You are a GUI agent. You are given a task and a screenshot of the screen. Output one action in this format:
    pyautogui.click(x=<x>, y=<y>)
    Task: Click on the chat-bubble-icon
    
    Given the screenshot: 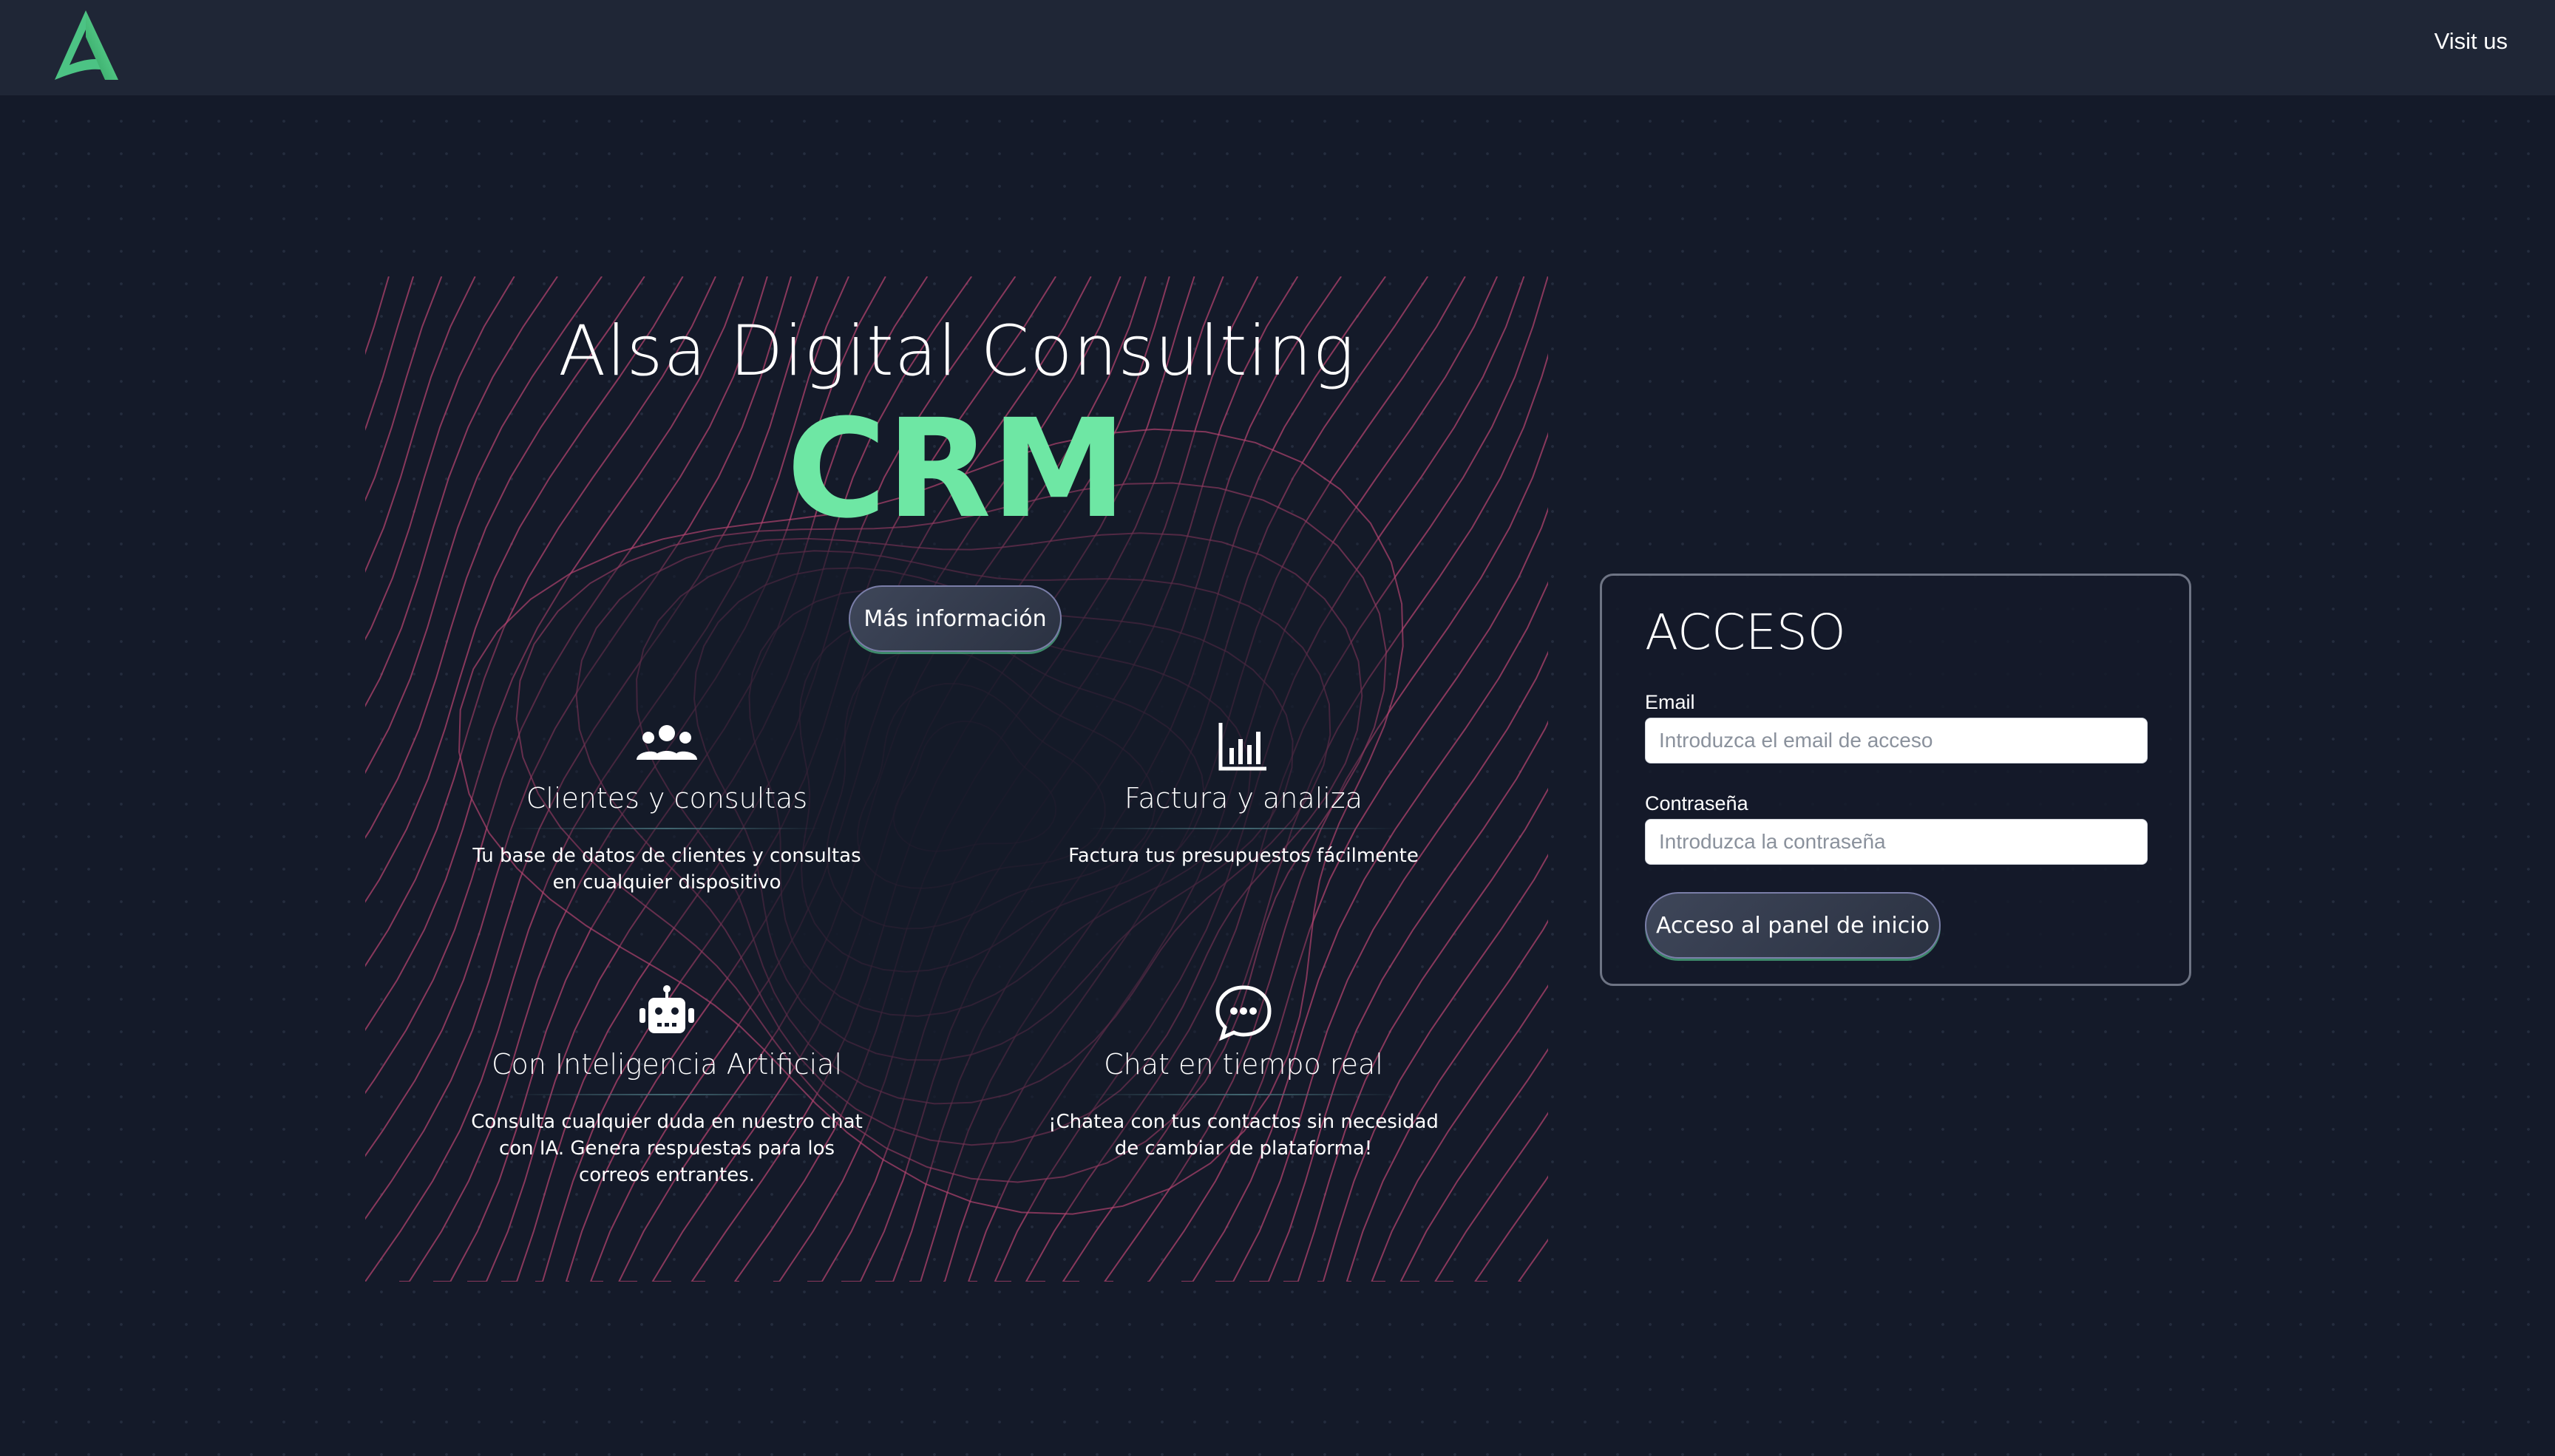 What is the action you would take?
    pyautogui.click(x=1243, y=1013)
    